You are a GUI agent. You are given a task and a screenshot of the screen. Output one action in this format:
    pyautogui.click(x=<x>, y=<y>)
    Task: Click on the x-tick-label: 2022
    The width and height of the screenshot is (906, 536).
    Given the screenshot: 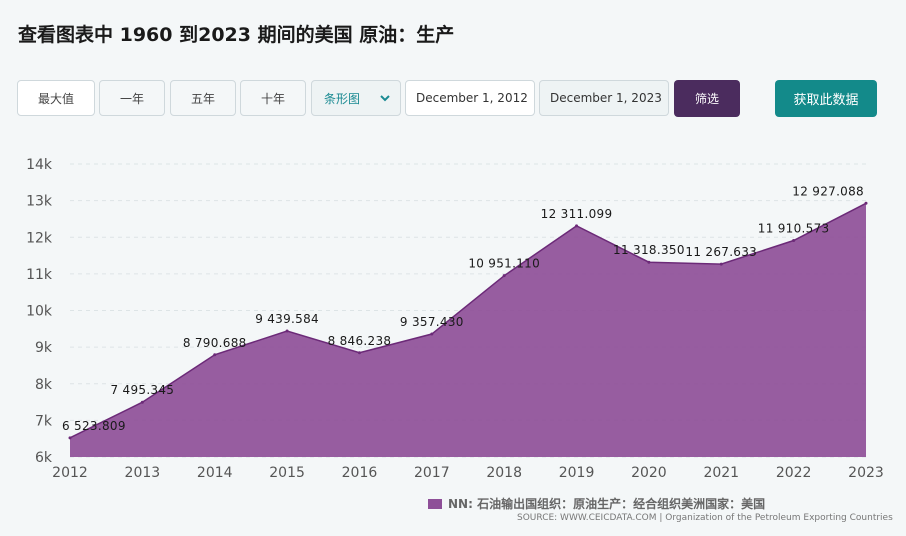 What is the action you would take?
    pyautogui.click(x=794, y=473)
    